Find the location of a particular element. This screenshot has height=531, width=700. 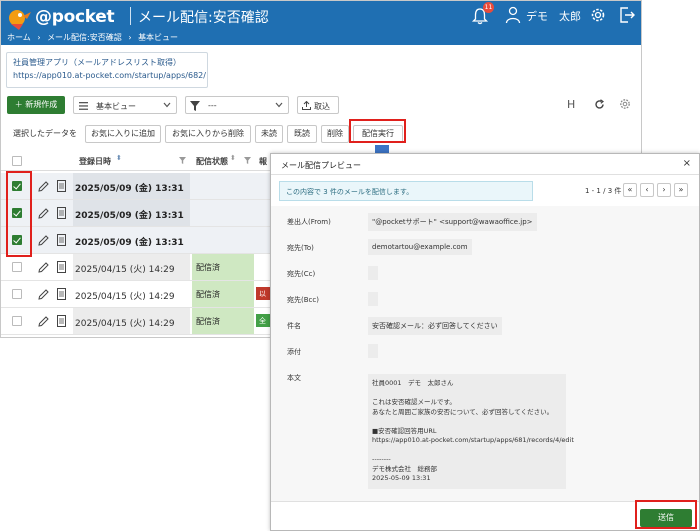

refresh-icon is located at coordinates (599, 104).